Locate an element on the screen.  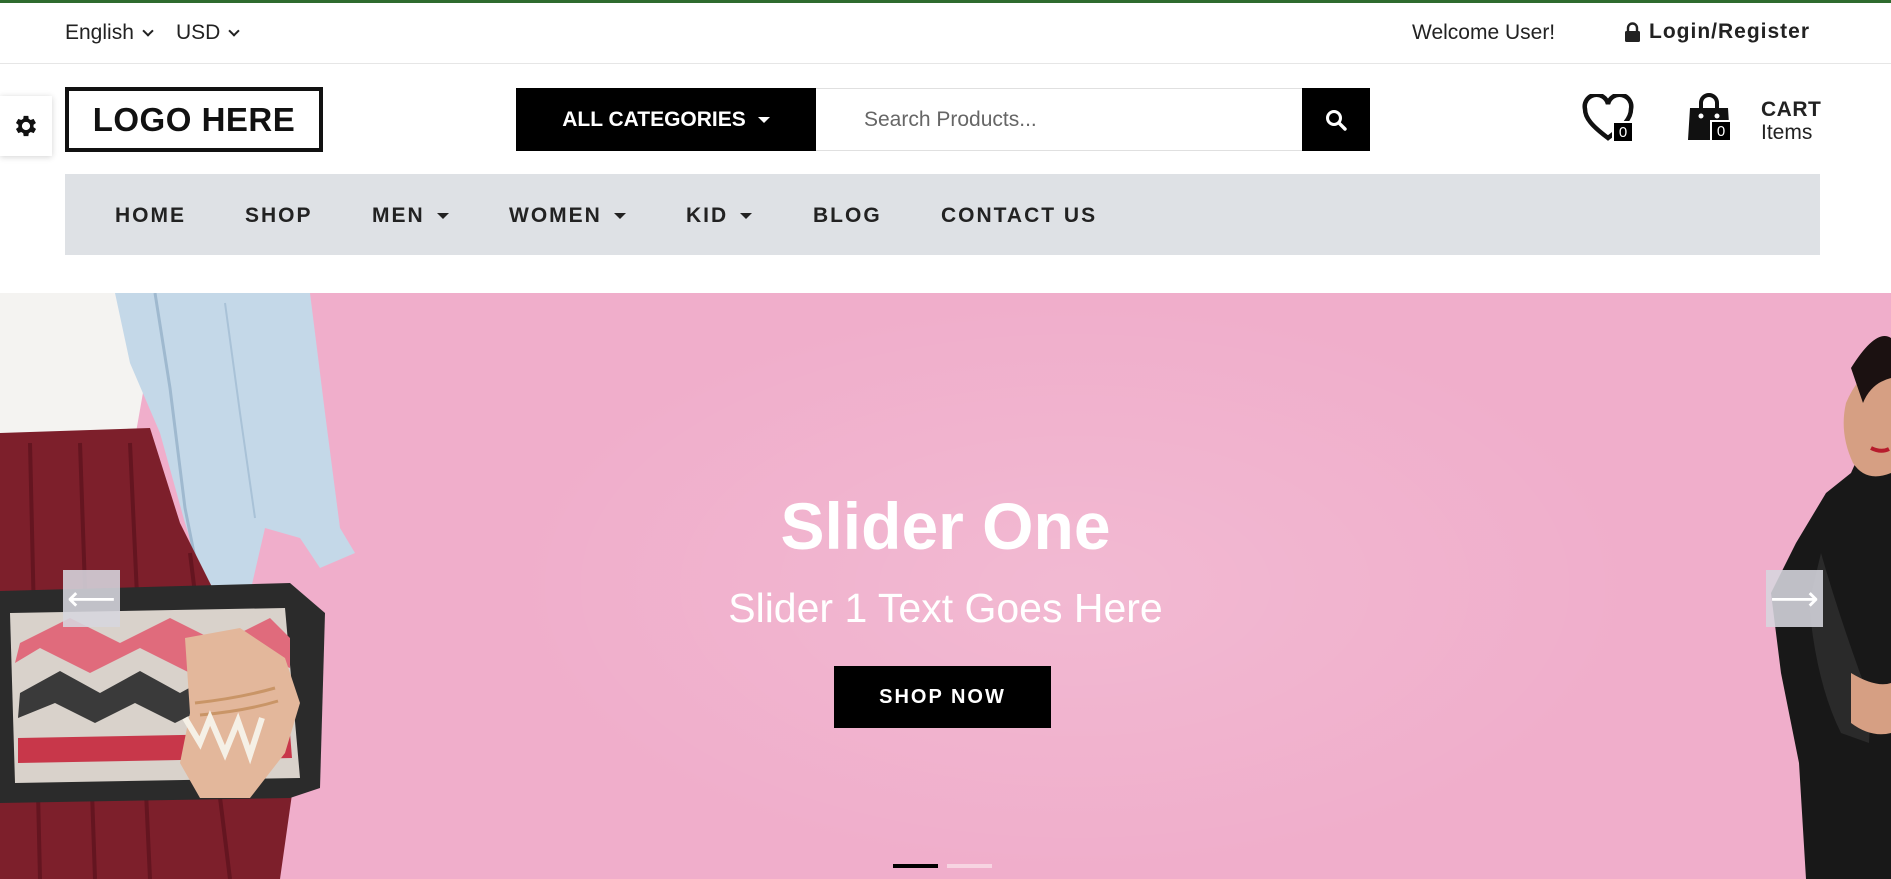
lock-icon is located at coordinates (1632, 31).